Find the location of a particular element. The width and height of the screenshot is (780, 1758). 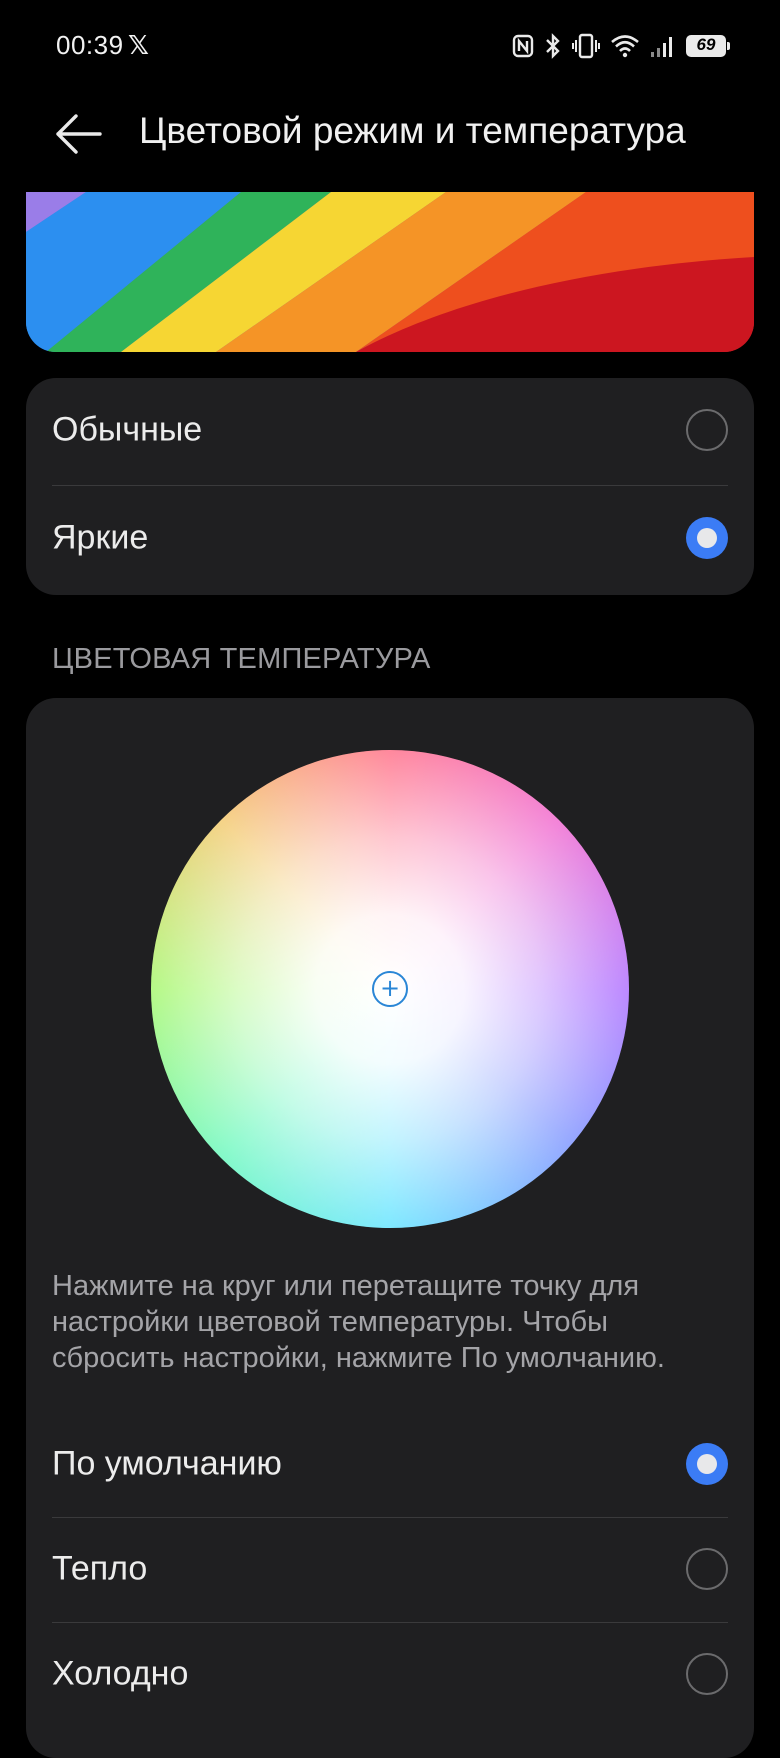

battery-icon: 69 is located at coordinates (708, 46).